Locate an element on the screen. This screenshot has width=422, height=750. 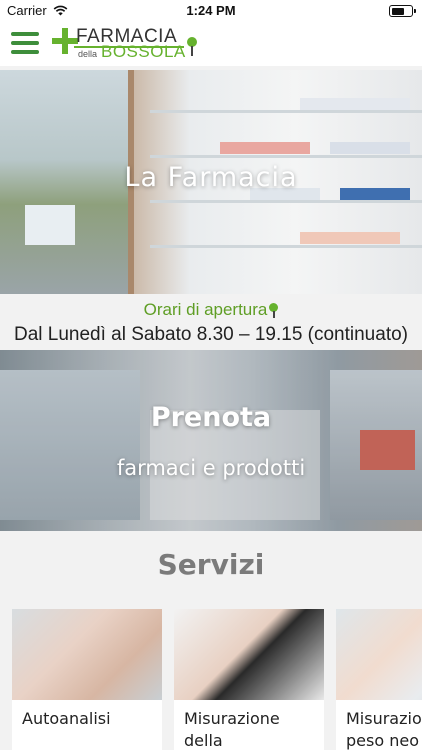
pharmacy-logo: FARMACIA della BOSSOLA is located at coordinates (127, 44).